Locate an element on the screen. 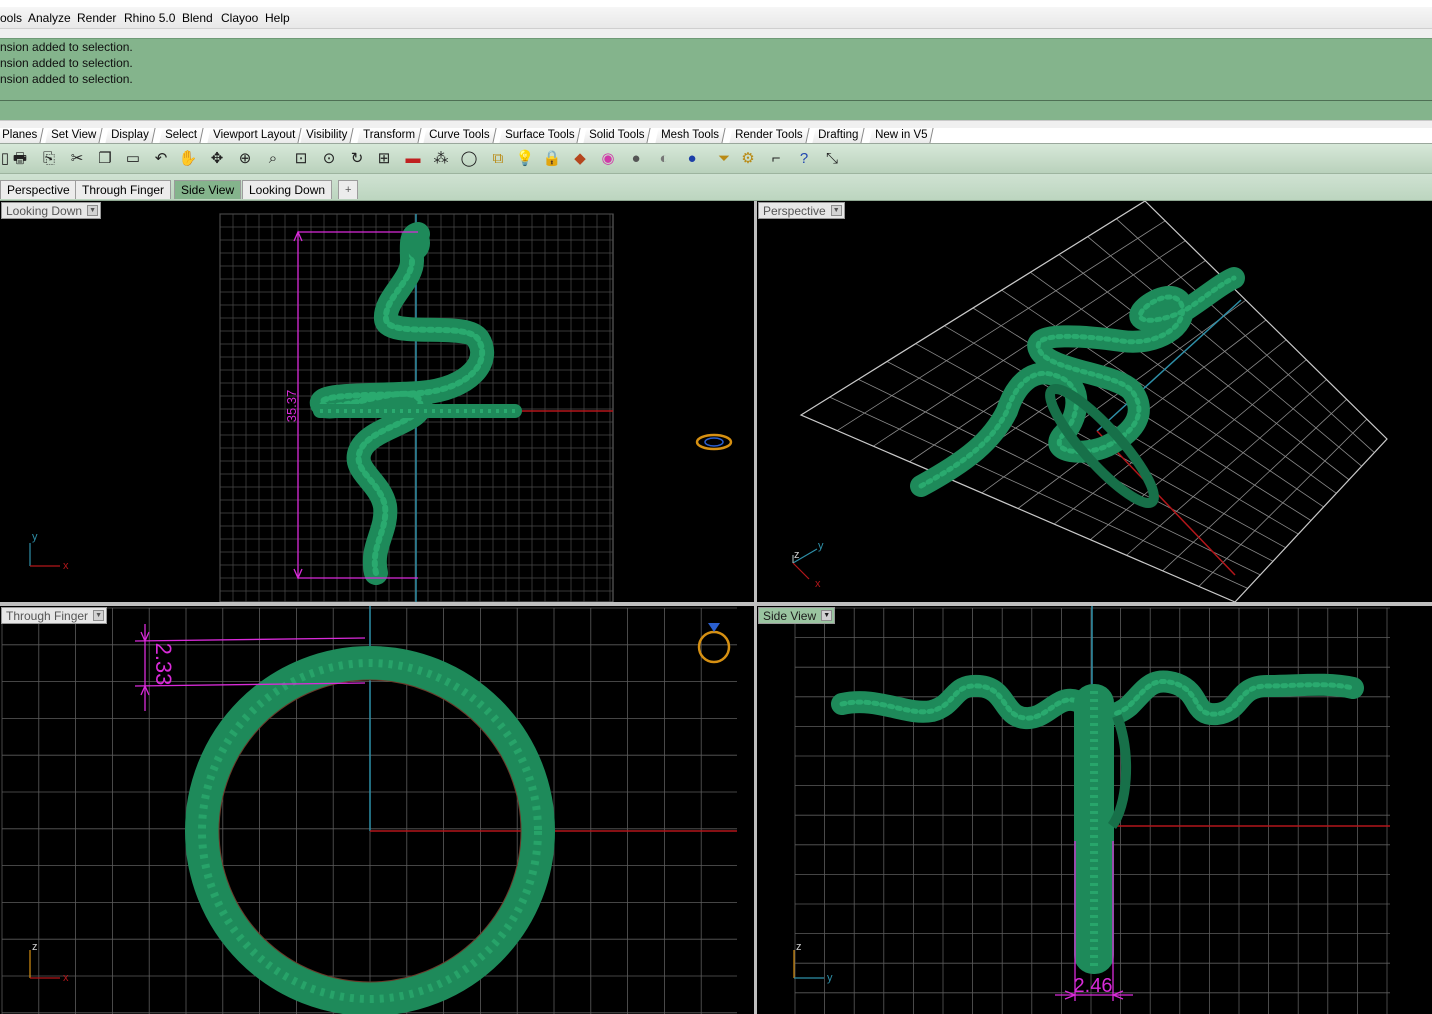 Image resolution: width=1432 pixels, height=1014 pixels. rotate-view-icon: ↻ is located at coordinates (357, 159).